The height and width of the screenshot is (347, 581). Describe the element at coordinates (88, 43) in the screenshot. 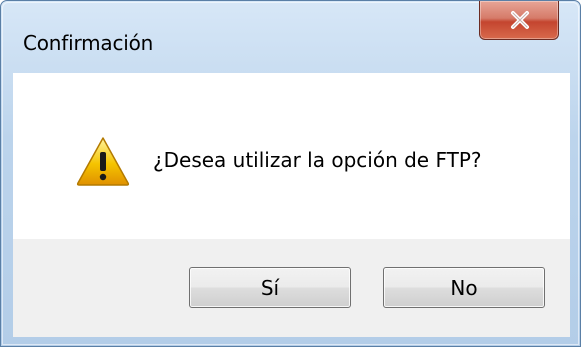

I see `window-title: Confirmación` at that location.